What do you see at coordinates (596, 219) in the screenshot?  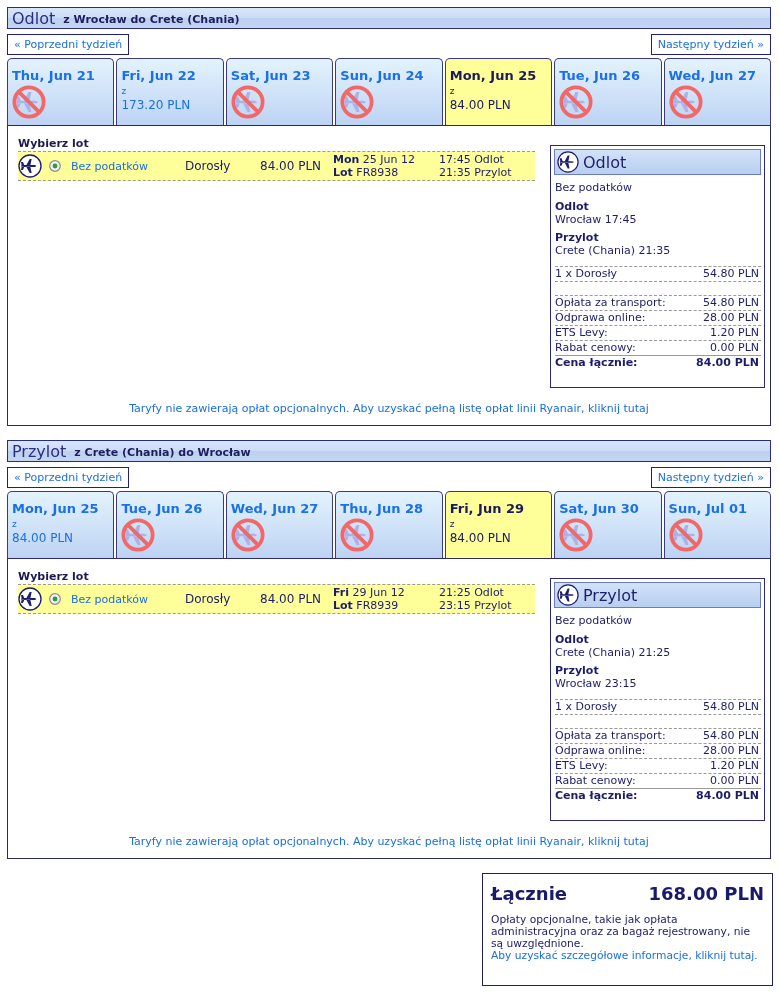 I see `departure-info: Wrocław 17:45` at bounding box center [596, 219].